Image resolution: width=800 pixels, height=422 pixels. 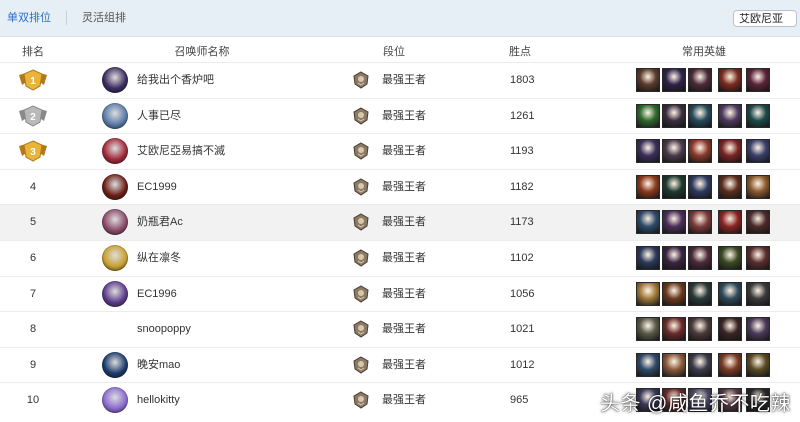 I want to click on table-row: 2 人事已尽 最强王者 1261, so click(x=400, y=115).